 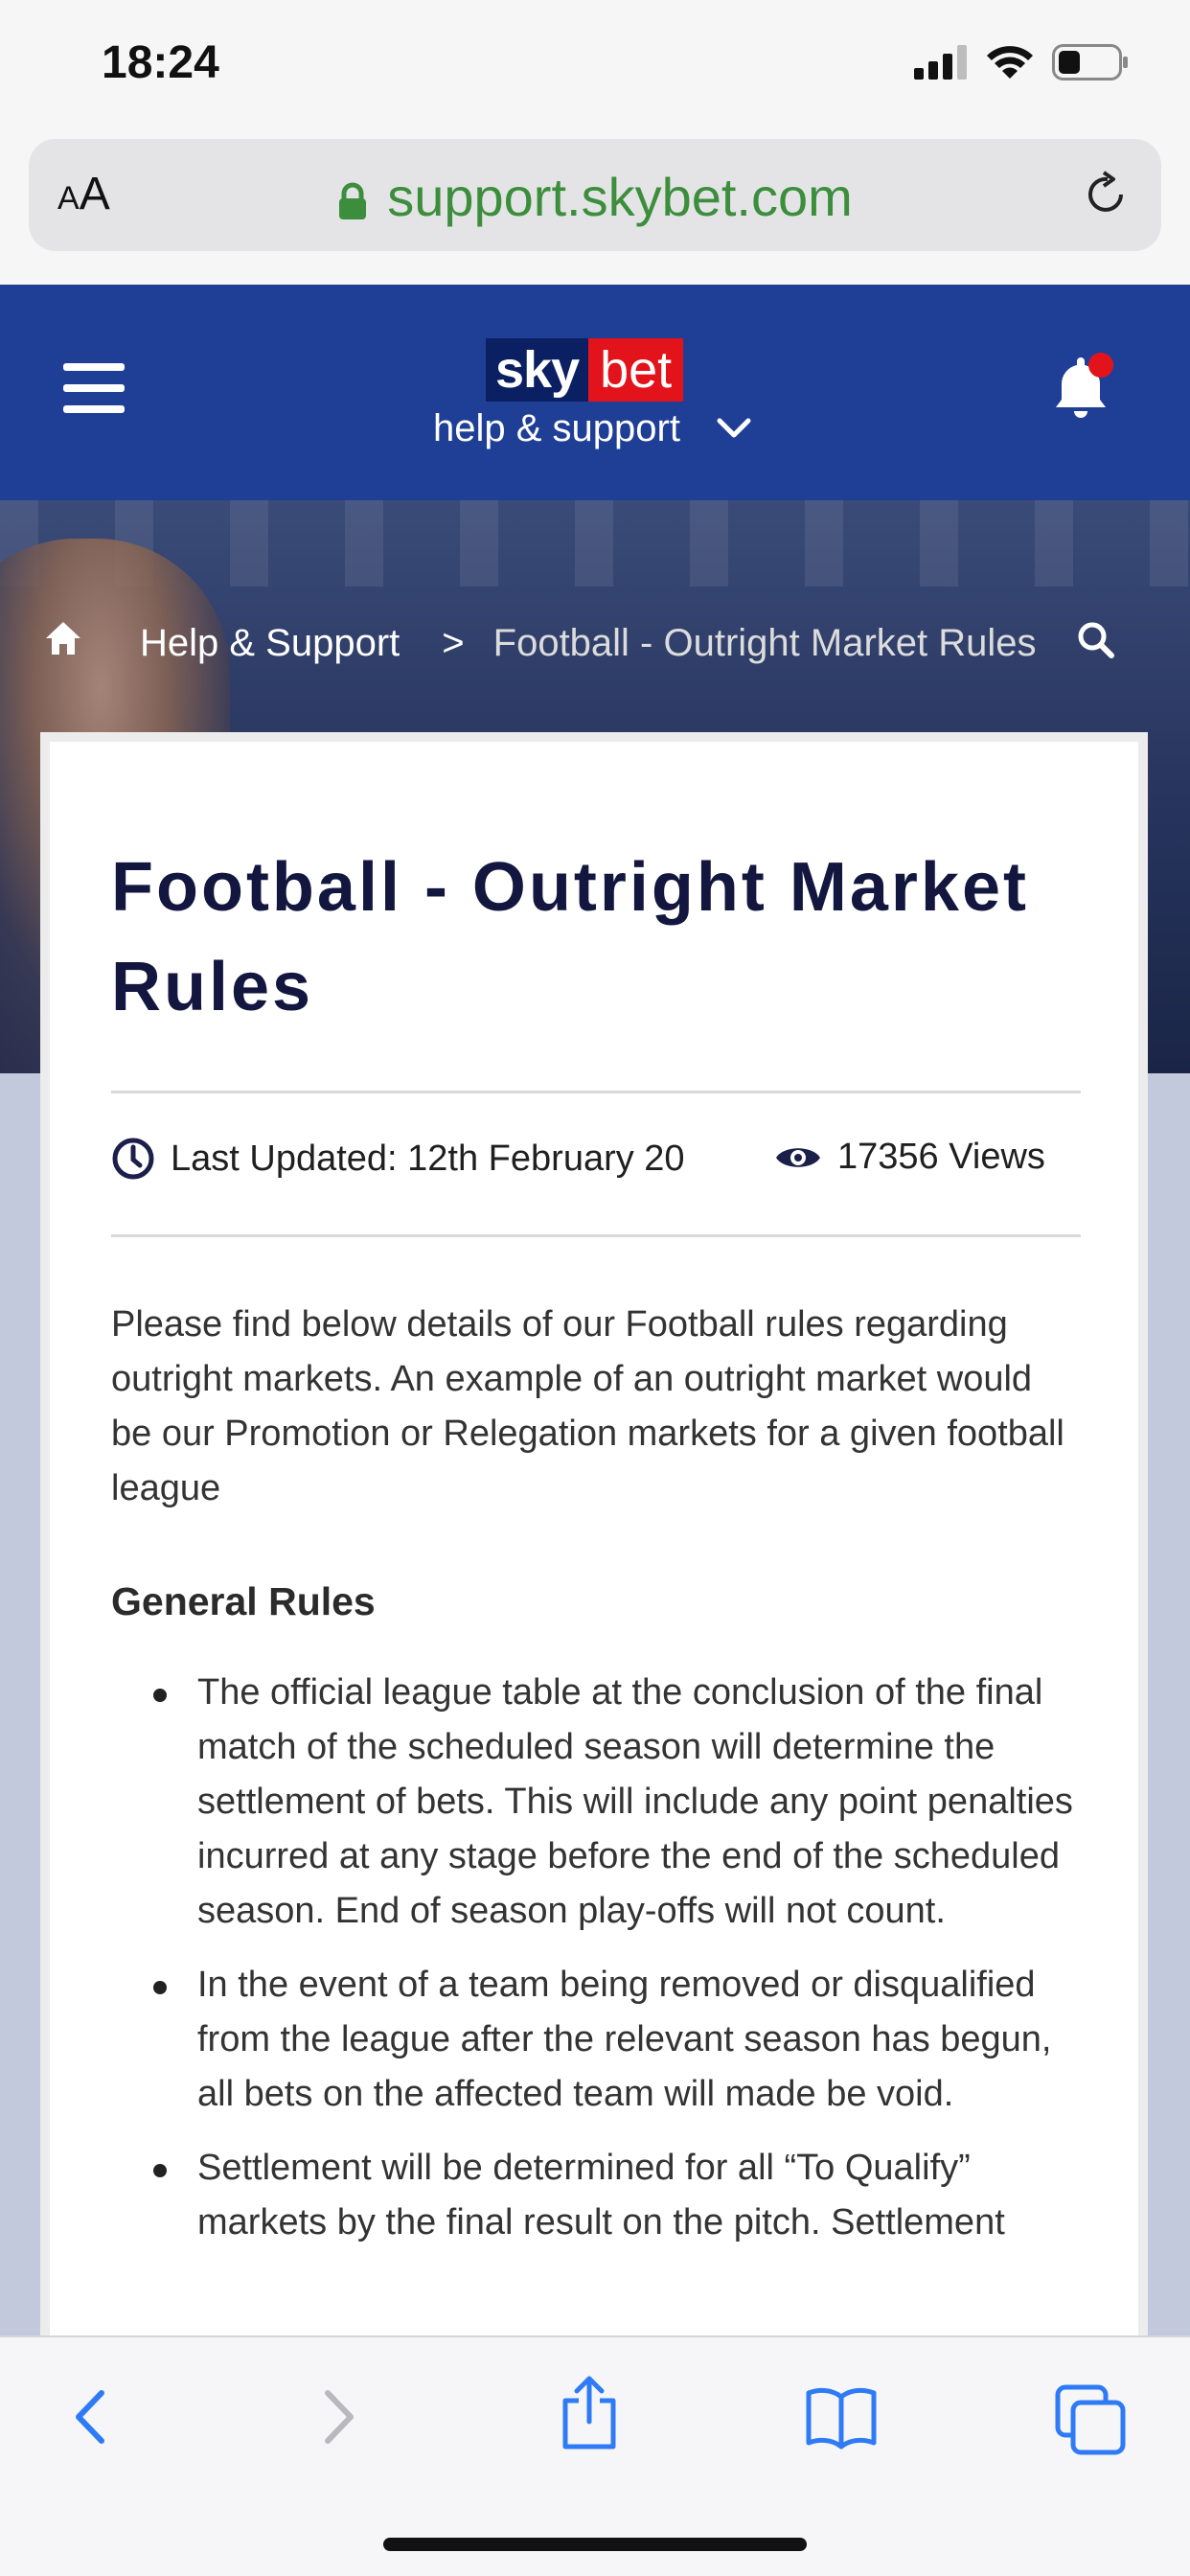 I want to click on skybet-logo: sky bet, so click(x=585, y=370).